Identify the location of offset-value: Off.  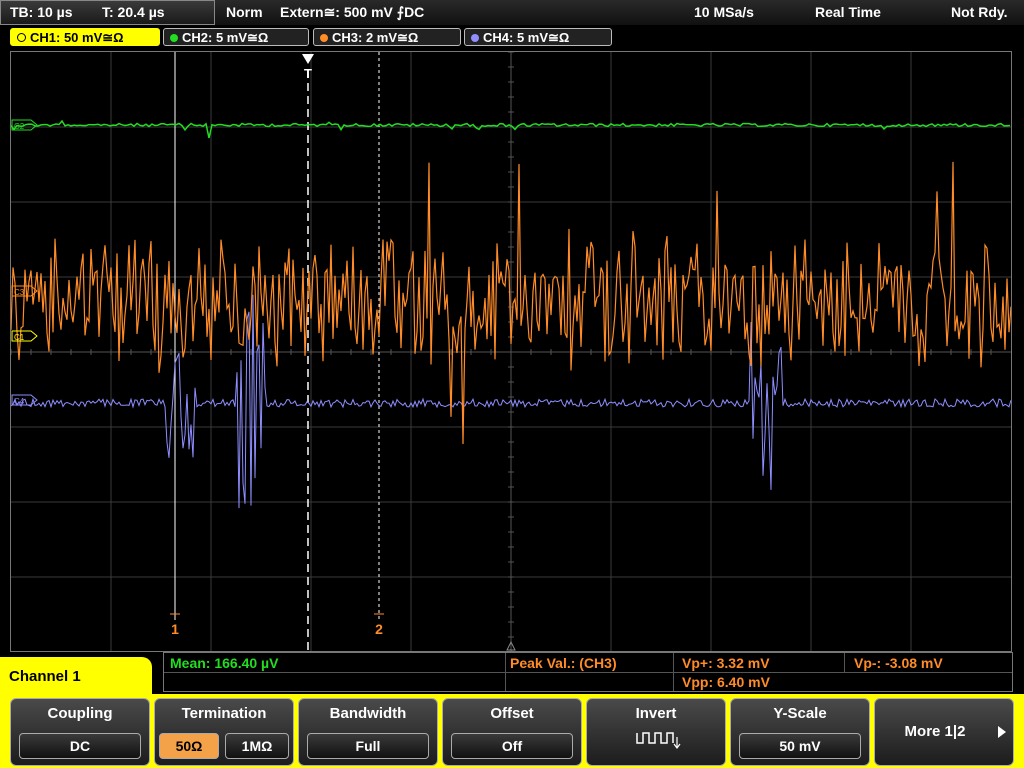
(512, 746).